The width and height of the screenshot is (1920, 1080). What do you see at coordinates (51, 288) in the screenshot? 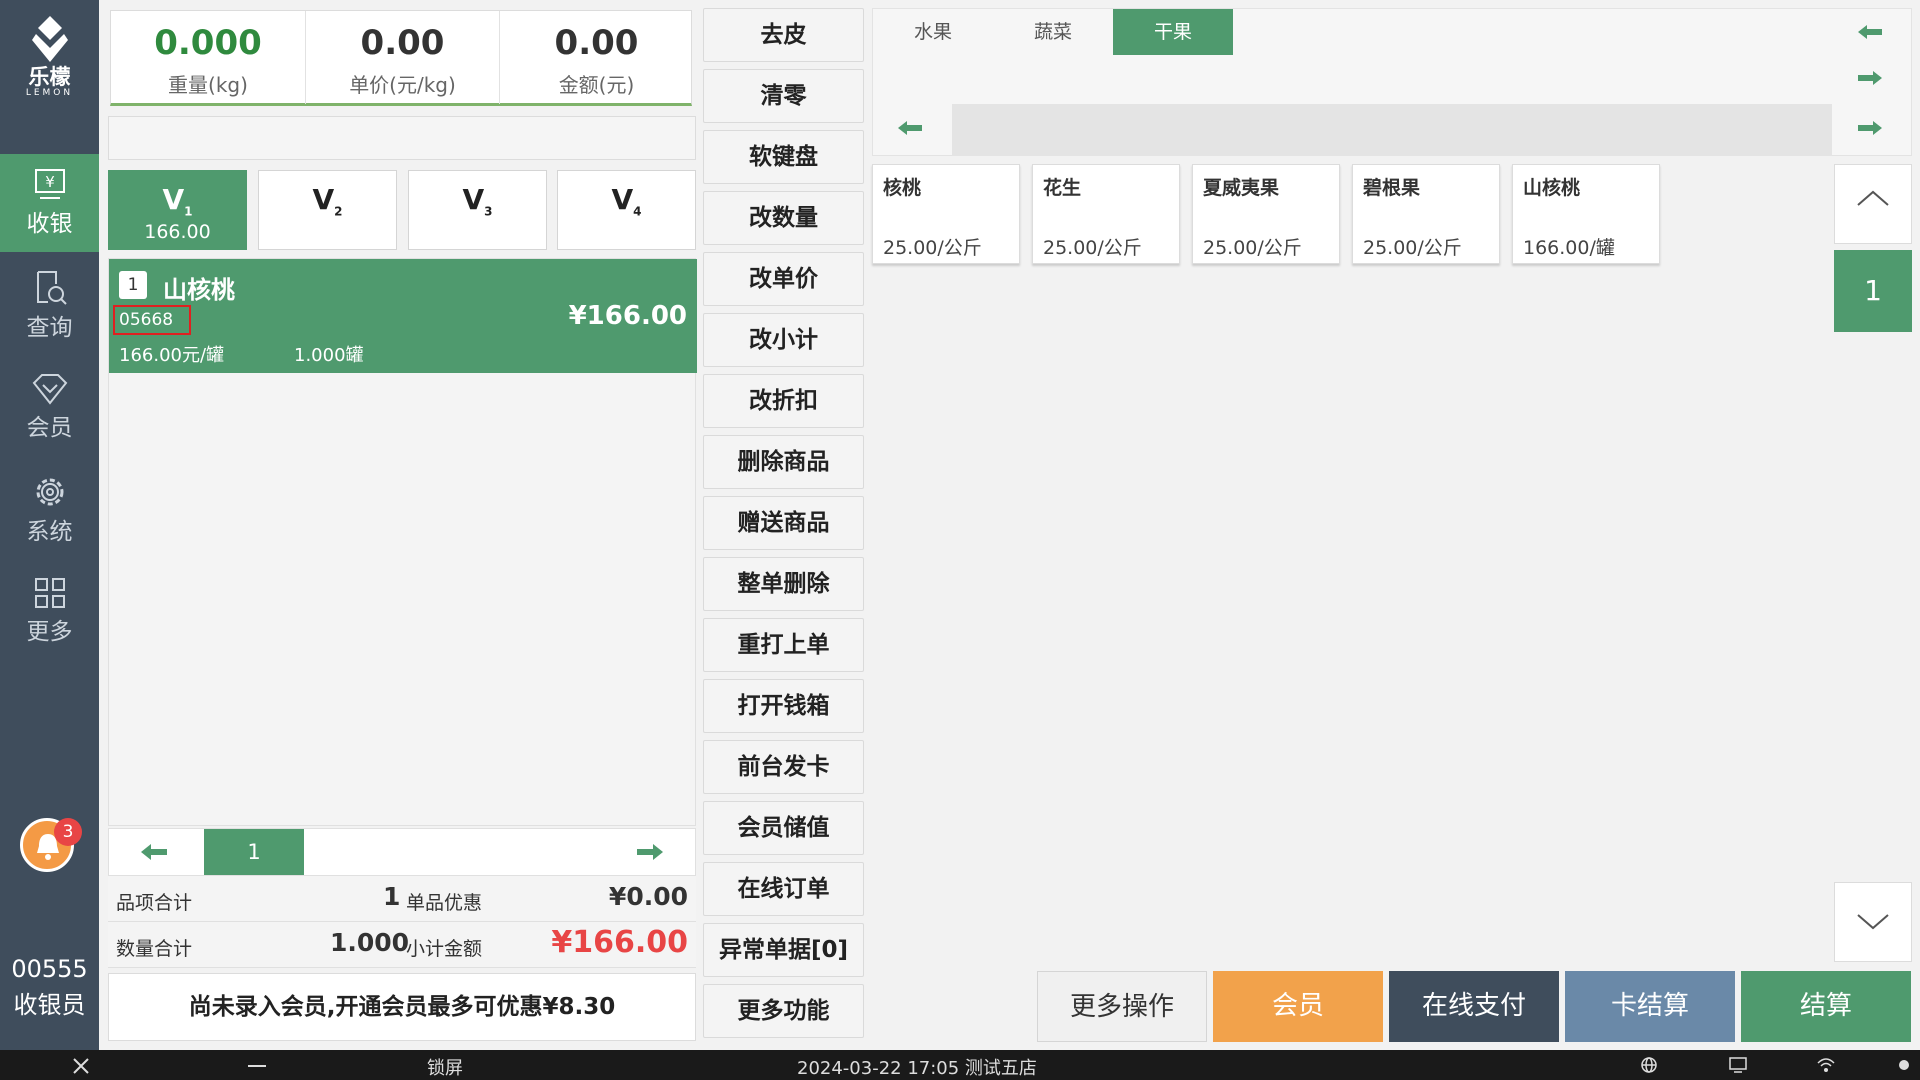
I see `search-doc-icon` at bounding box center [51, 288].